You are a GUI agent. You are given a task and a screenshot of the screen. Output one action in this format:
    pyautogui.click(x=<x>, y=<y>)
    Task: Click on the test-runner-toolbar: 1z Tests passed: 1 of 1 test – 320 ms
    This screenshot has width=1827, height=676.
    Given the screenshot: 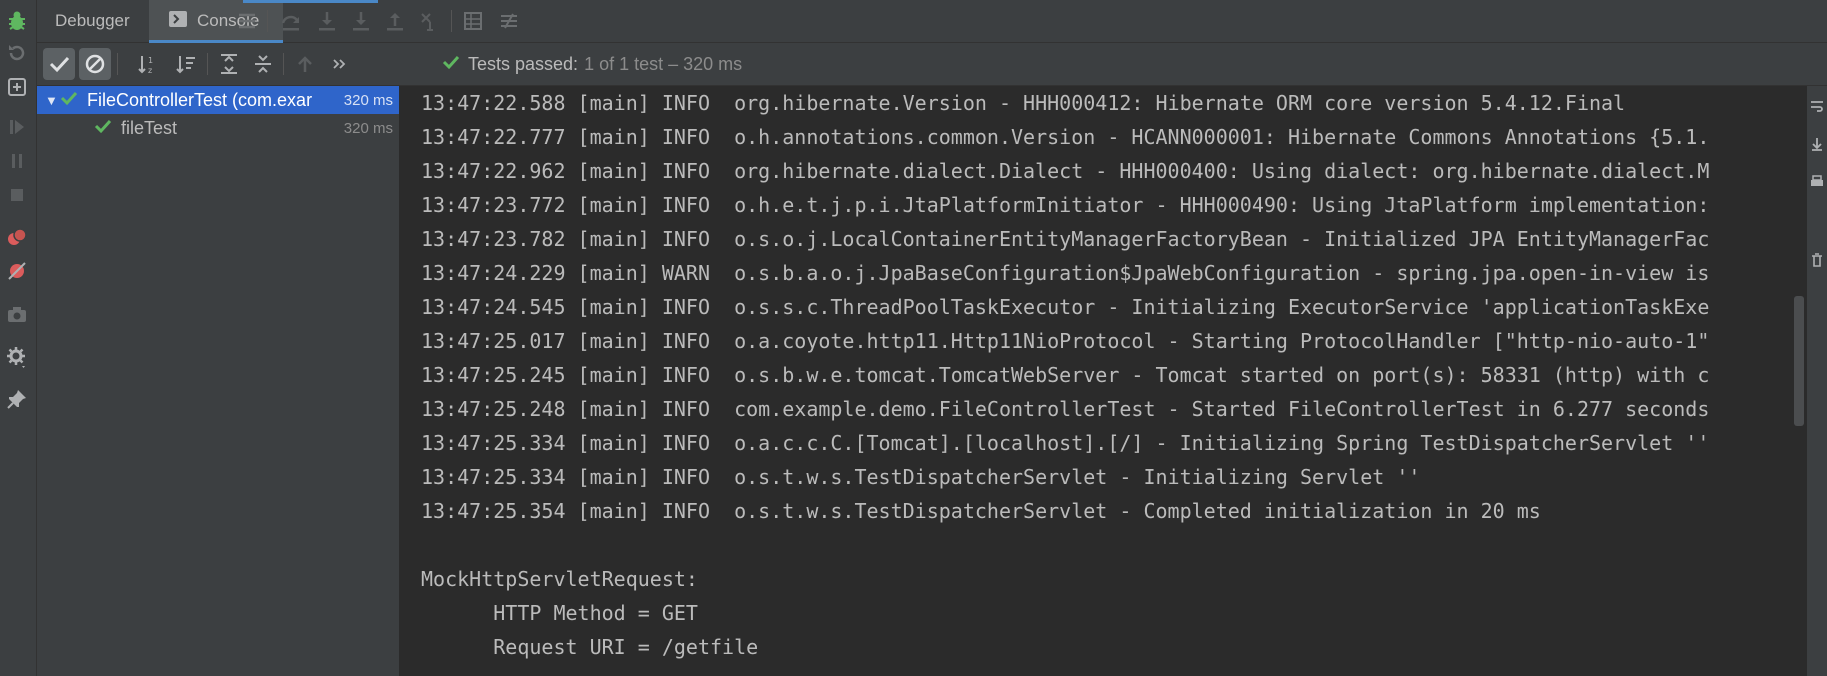 What is the action you would take?
    pyautogui.click(x=932, y=64)
    